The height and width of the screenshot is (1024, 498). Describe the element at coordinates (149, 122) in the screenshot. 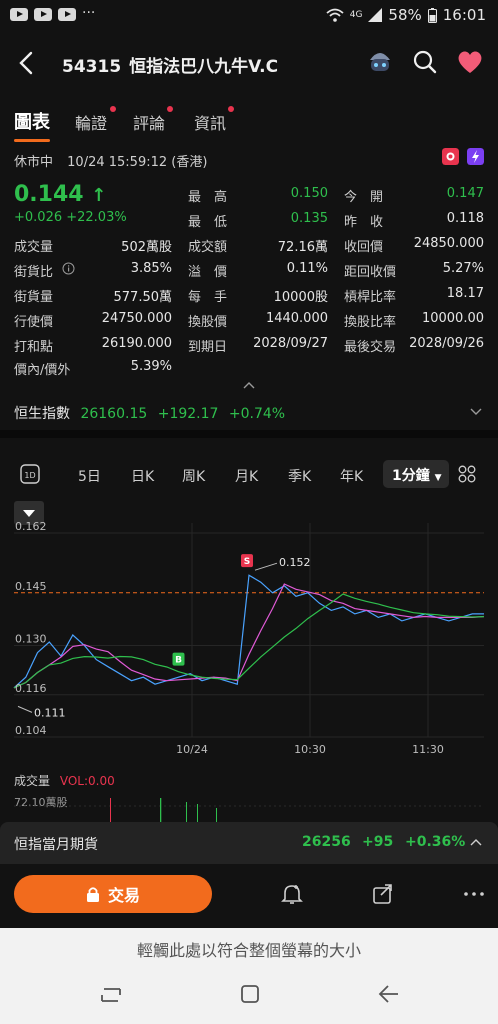

I see `tab-comments: 評論` at that location.